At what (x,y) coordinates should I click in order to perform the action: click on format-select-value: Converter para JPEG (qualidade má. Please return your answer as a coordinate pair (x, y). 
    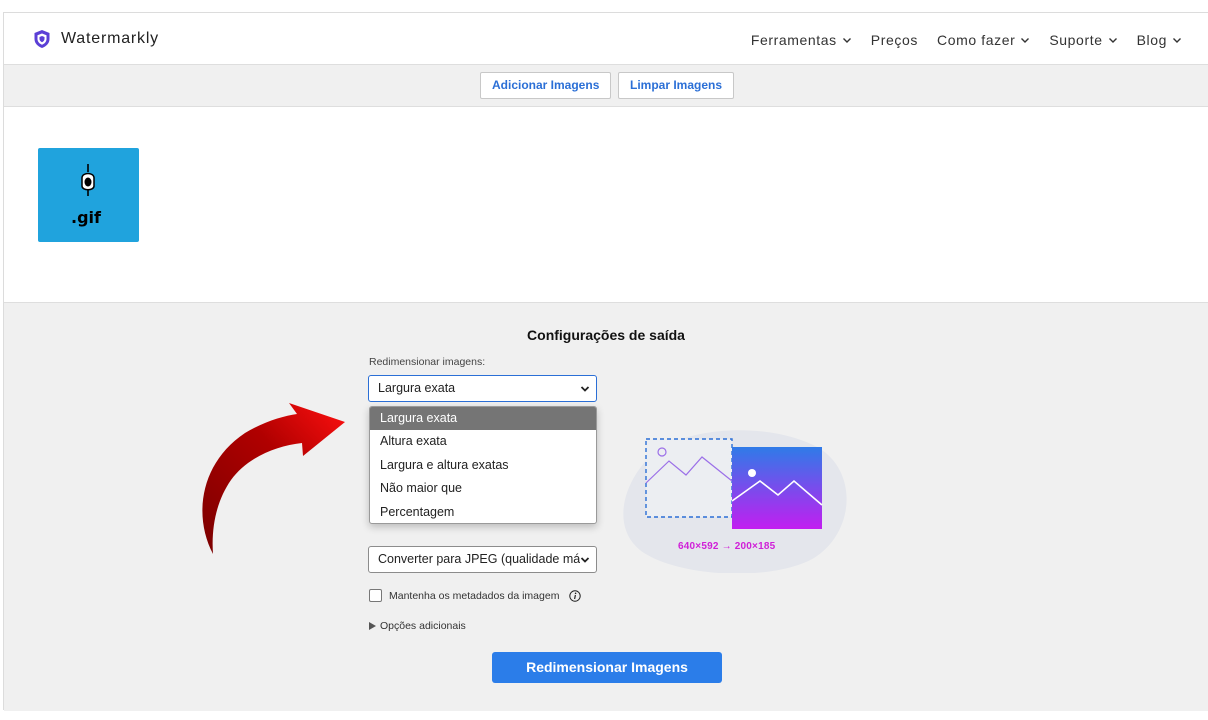
    Looking at the image, I should click on (479, 559).